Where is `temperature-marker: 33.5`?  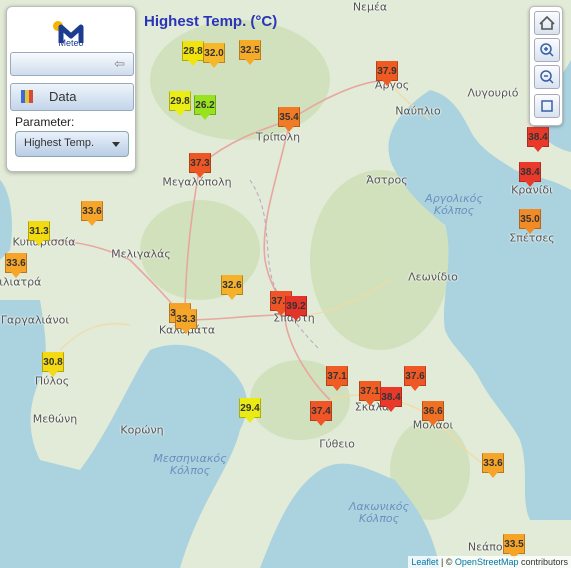
temperature-marker: 33.5 is located at coordinates (514, 546).